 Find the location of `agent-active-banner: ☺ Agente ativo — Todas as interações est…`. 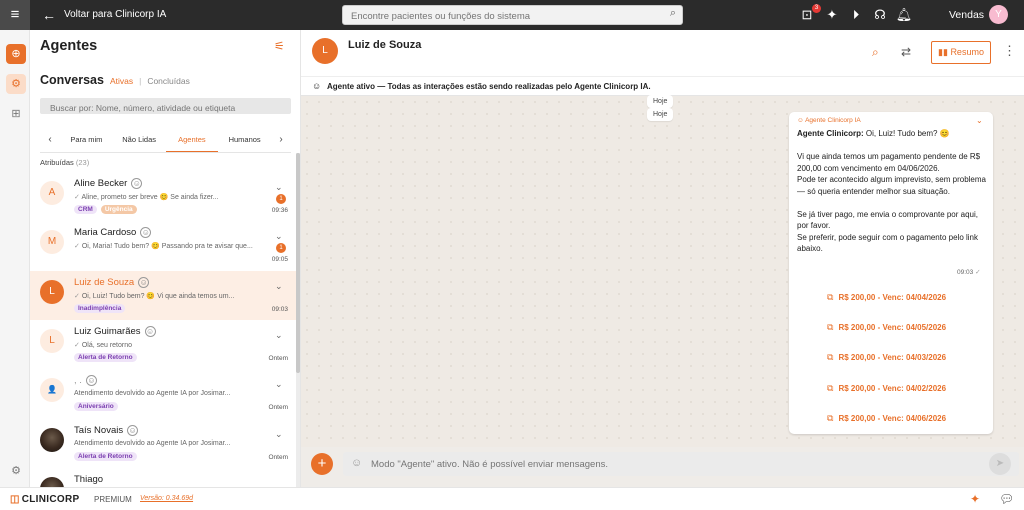

agent-active-banner: ☺ Agente ativo — Todas as interações est… is located at coordinates (662, 86).